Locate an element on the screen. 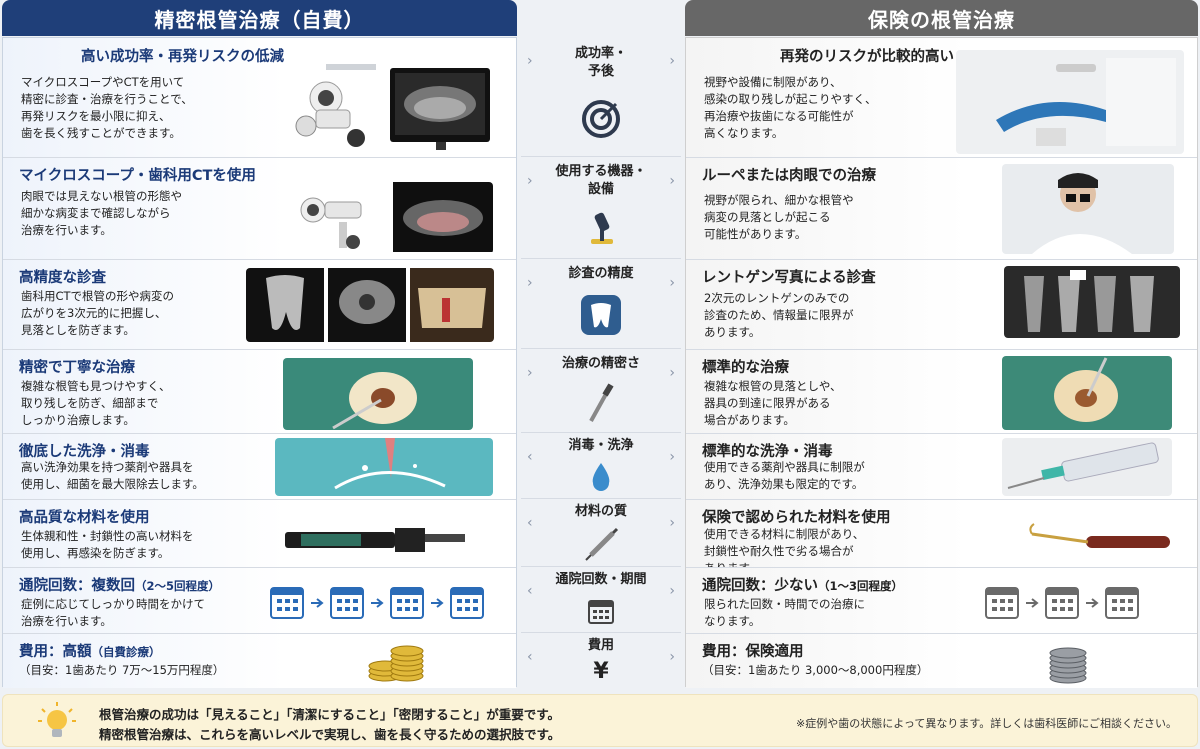 This screenshot has height=749, width=1200. right-title-diagnosis: レントゲン写真による診査 is located at coordinates (789, 278).